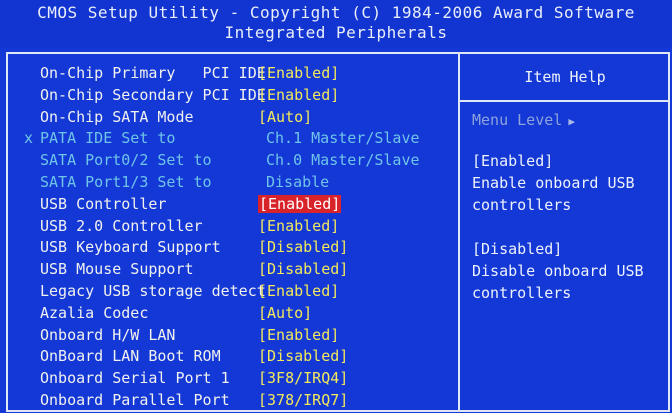  Describe the element at coordinates (135, 378) in the screenshot. I see `setting-label: Onboard Serial Port 1` at that location.